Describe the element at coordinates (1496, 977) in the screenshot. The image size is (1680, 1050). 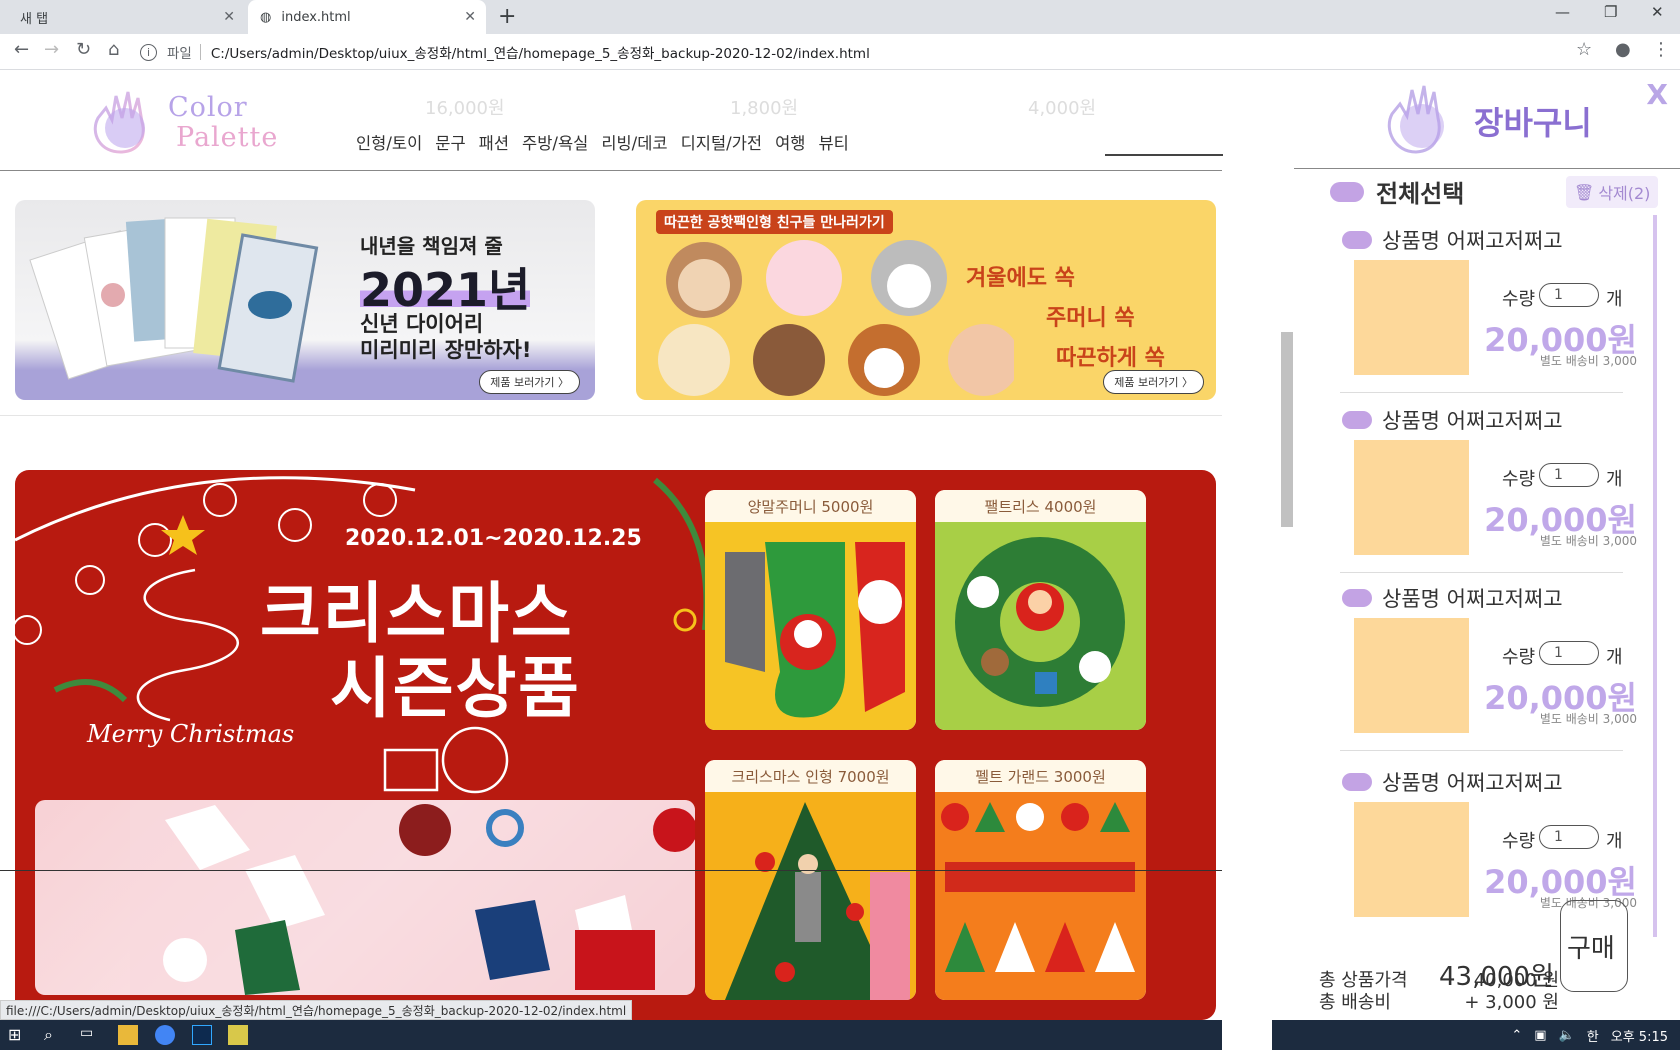
I see `summary-total: 43,000원` at that location.